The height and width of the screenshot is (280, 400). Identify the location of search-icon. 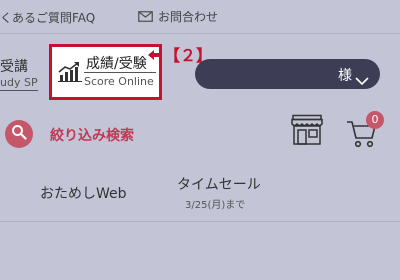
(19, 134).